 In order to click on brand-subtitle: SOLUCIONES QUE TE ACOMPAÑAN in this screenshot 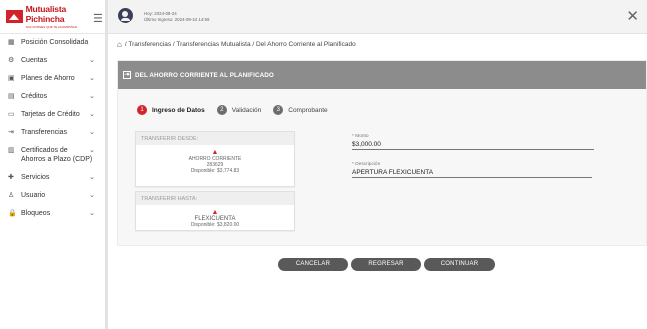, I will do `click(51, 27)`.